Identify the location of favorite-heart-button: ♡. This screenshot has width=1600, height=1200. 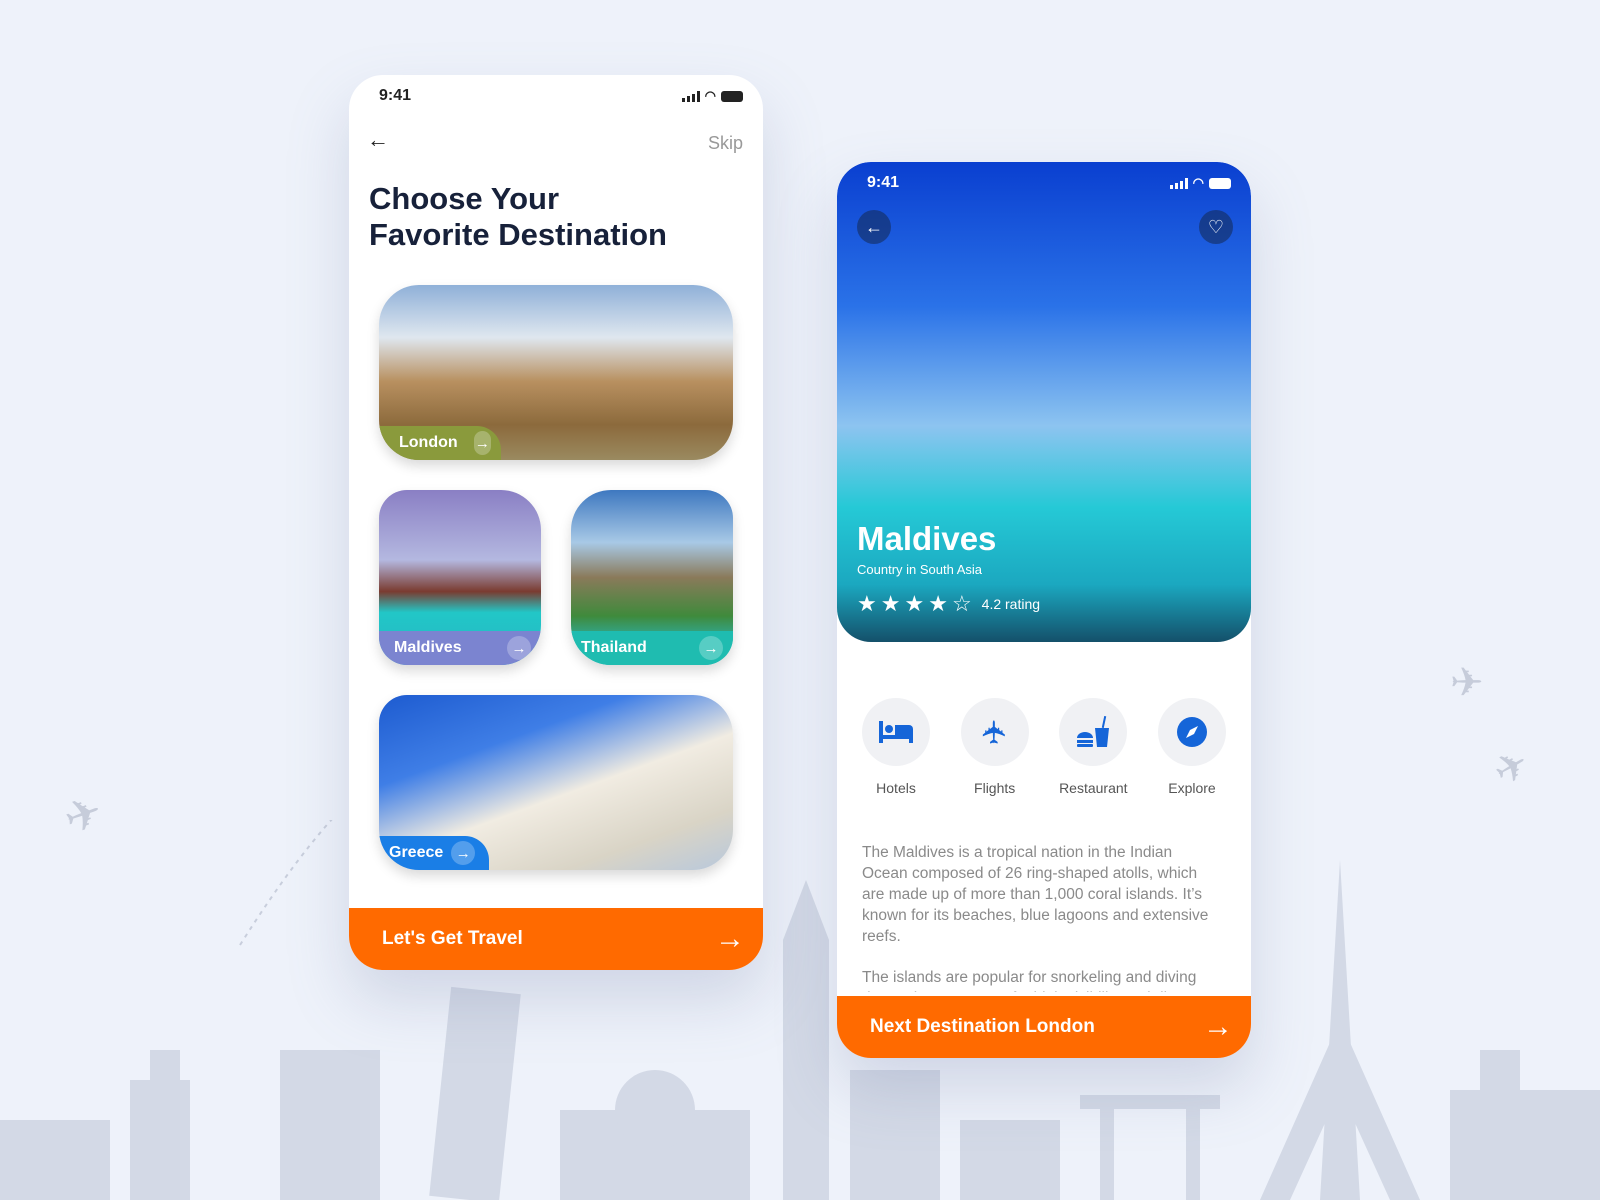
(1216, 227).